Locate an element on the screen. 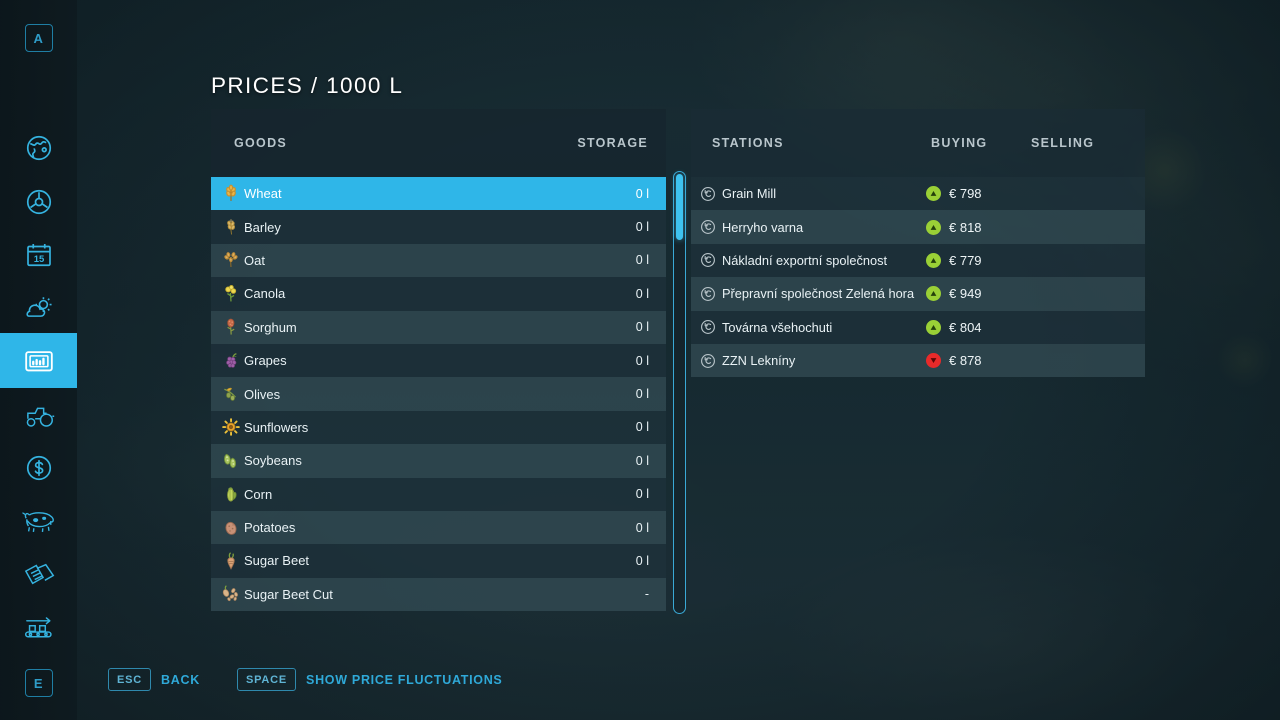  goods-scrollbar is located at coordinates (679, 392).